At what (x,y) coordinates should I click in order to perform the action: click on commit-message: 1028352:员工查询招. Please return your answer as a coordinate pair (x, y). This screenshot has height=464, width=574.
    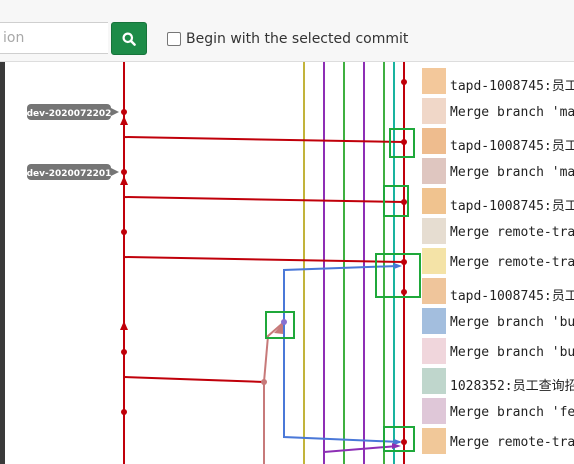
    Looking at the image, I should click on (512, 384).